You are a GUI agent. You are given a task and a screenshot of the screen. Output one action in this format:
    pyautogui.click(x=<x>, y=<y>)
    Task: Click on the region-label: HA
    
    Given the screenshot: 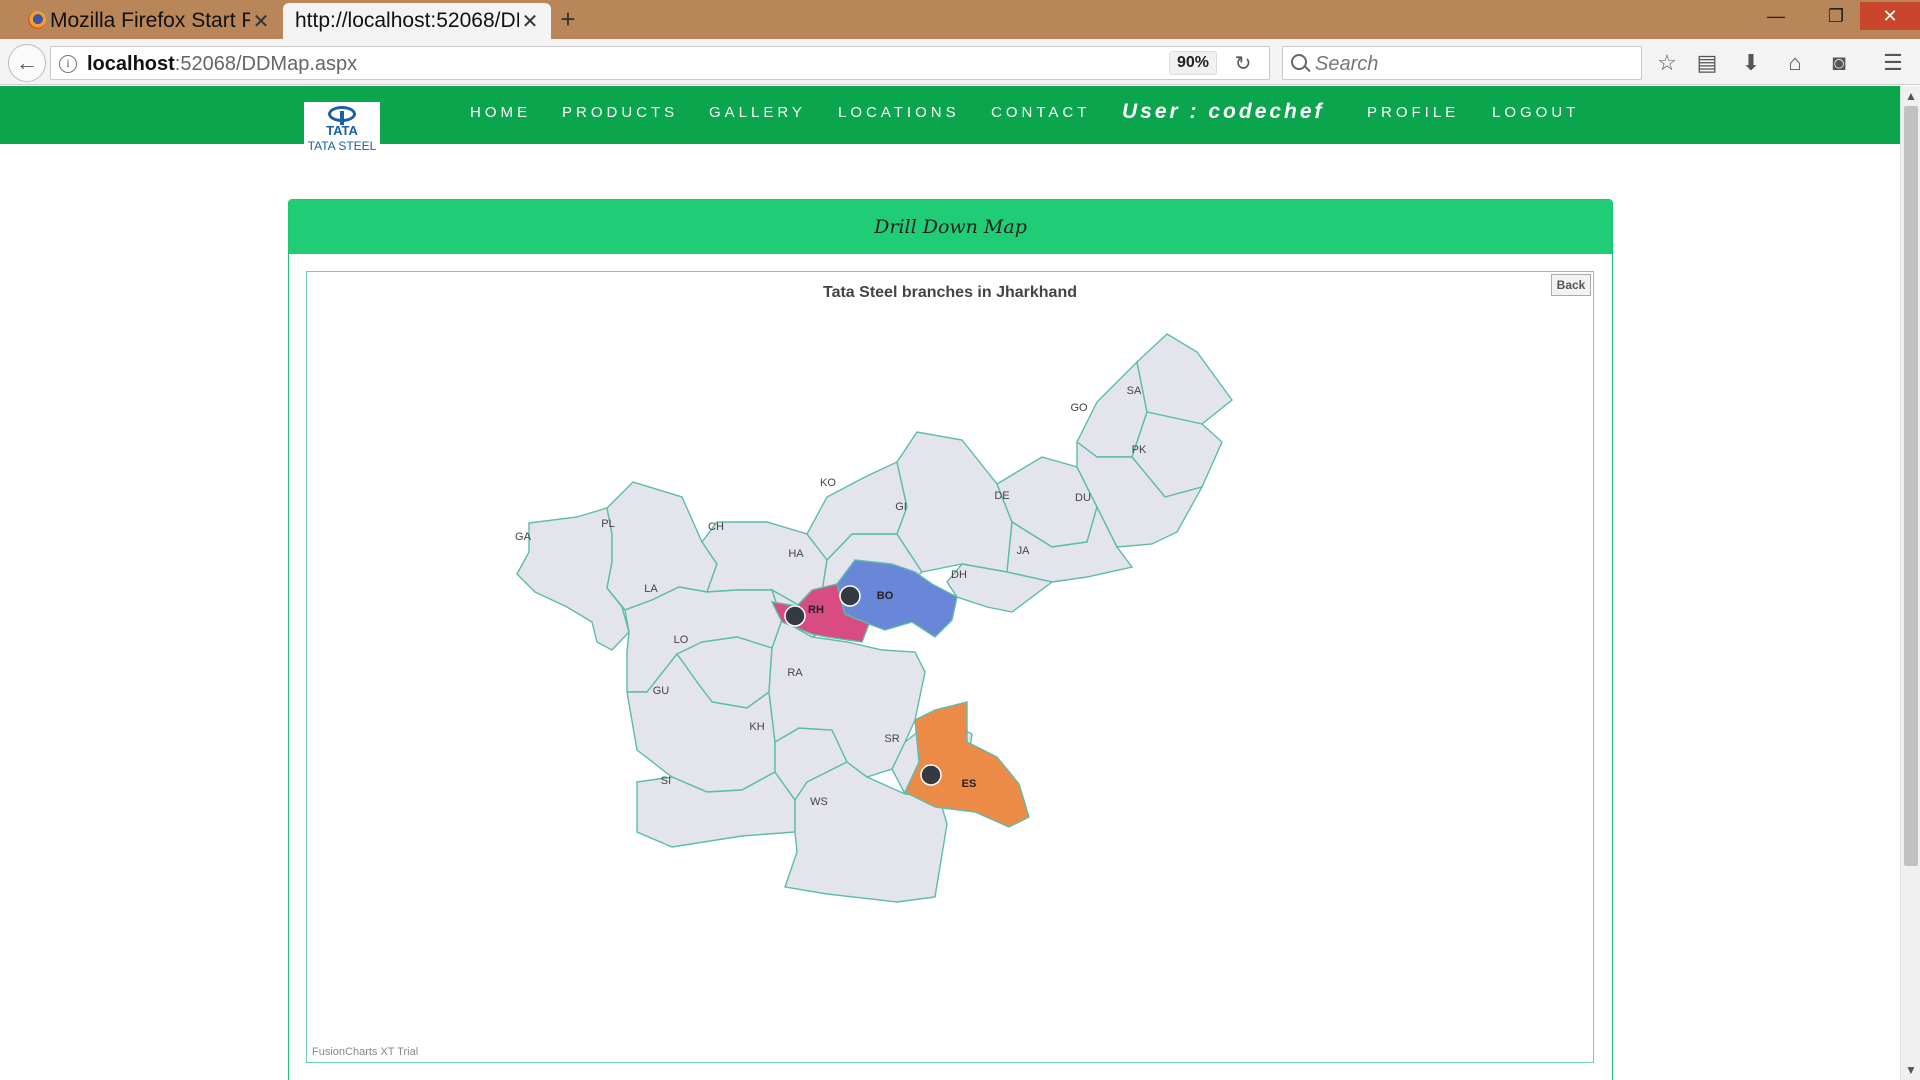 What is the action you would take?
    pyautogui.click(x=796, y=554)
    